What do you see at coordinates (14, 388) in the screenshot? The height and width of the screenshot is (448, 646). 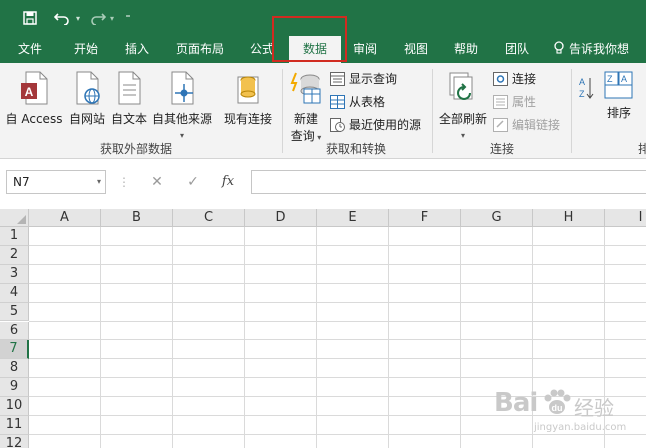 I see `row-header-9: 9` at bounding box center [14, 388].